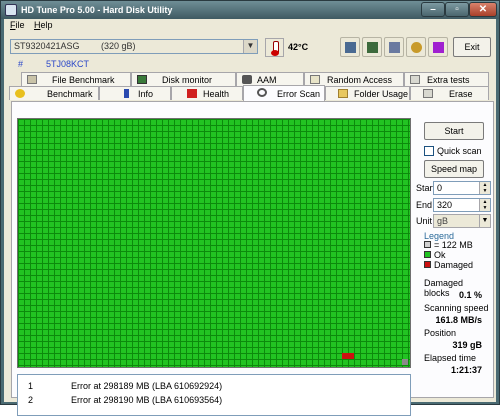  Describe the element at coordinates (348, 356) in the screenshot. I see `damaged-block` at that location.